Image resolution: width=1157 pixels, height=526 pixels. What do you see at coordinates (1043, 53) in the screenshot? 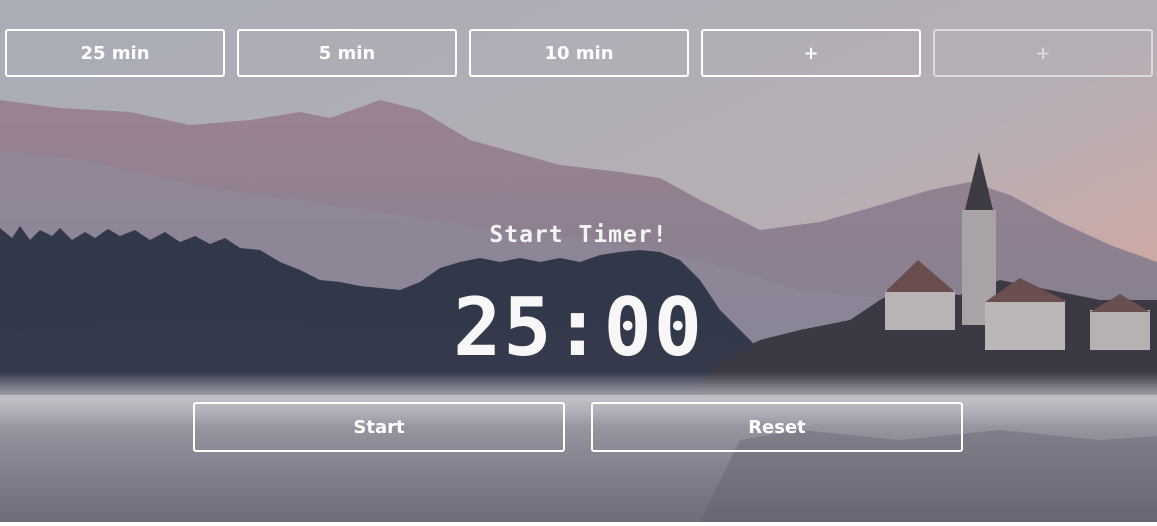
I see `add-preset-button-disabled: +` at bounding box center [1043, 53].